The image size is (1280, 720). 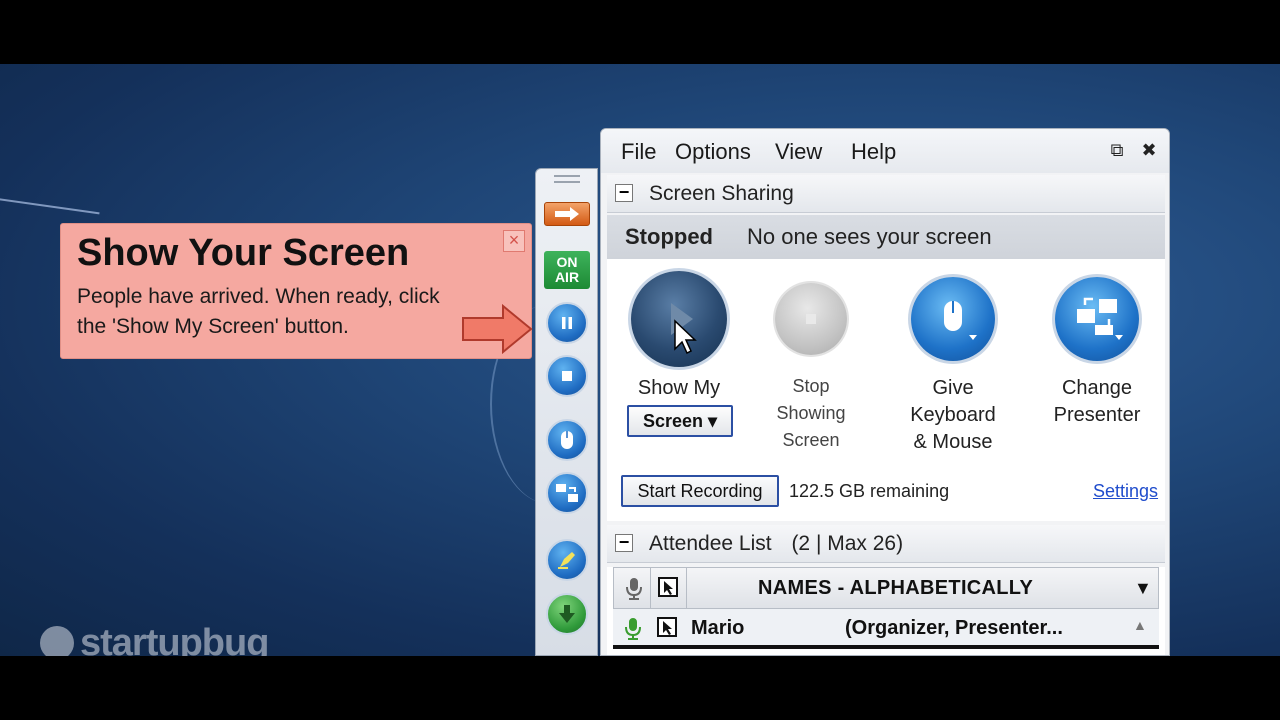 What do you see at coordinates (710, 543) in the screenshot?
I see `attendee-list-label: Attendee List` at bounding box center [710, 543].